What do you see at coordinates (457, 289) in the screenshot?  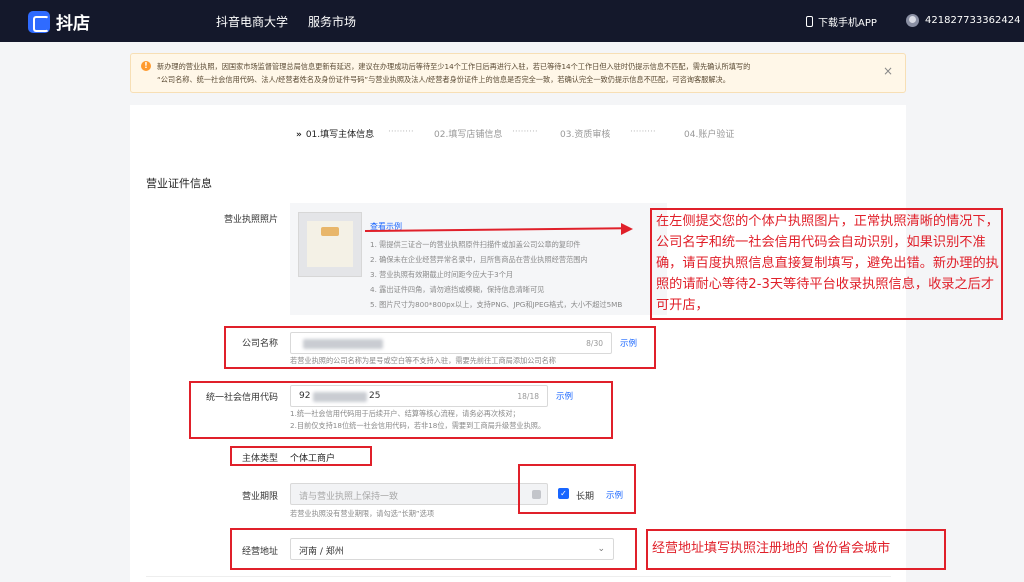 I see `tip-item: 4. 露出证件四角，请勿遮挡或模糊，保持信息清晰可见` at bounding box center [457, 289].